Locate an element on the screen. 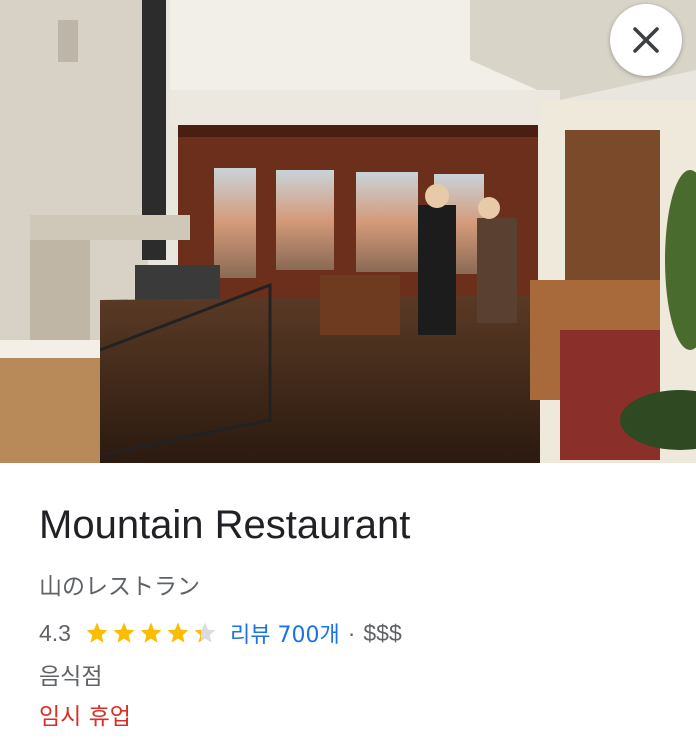 The width and height of the screenshot is (696, 750). rating-stars is located at coordinates (152, 633).